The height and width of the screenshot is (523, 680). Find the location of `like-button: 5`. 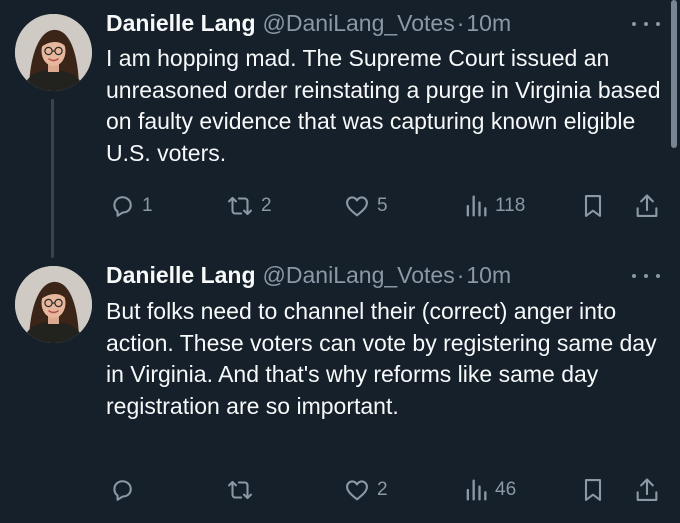

like-button: 5 is located at coordinates (365, 206).